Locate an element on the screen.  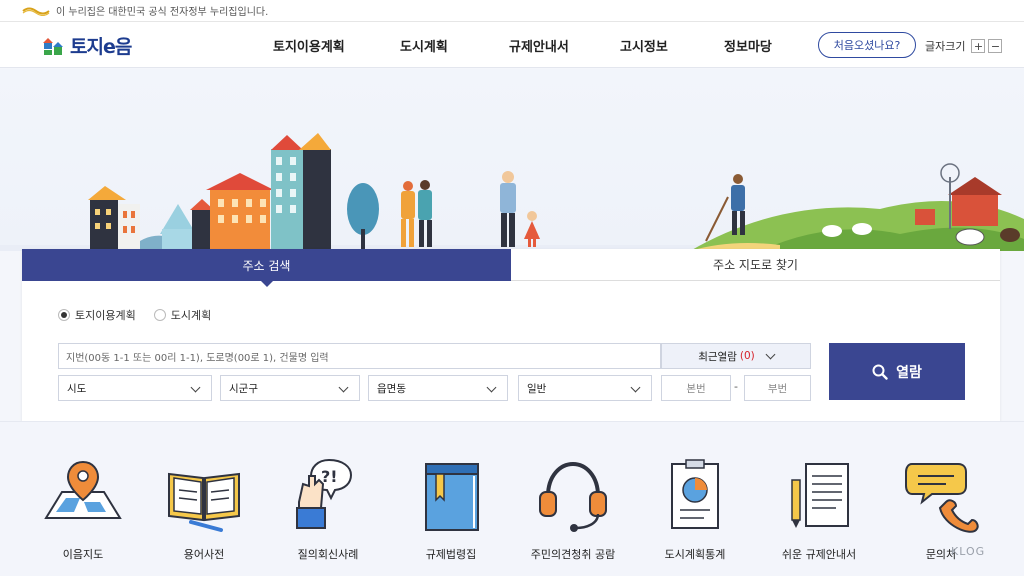
quick-item-eum-map: 이음지도 is located at coordinates (83, 509).